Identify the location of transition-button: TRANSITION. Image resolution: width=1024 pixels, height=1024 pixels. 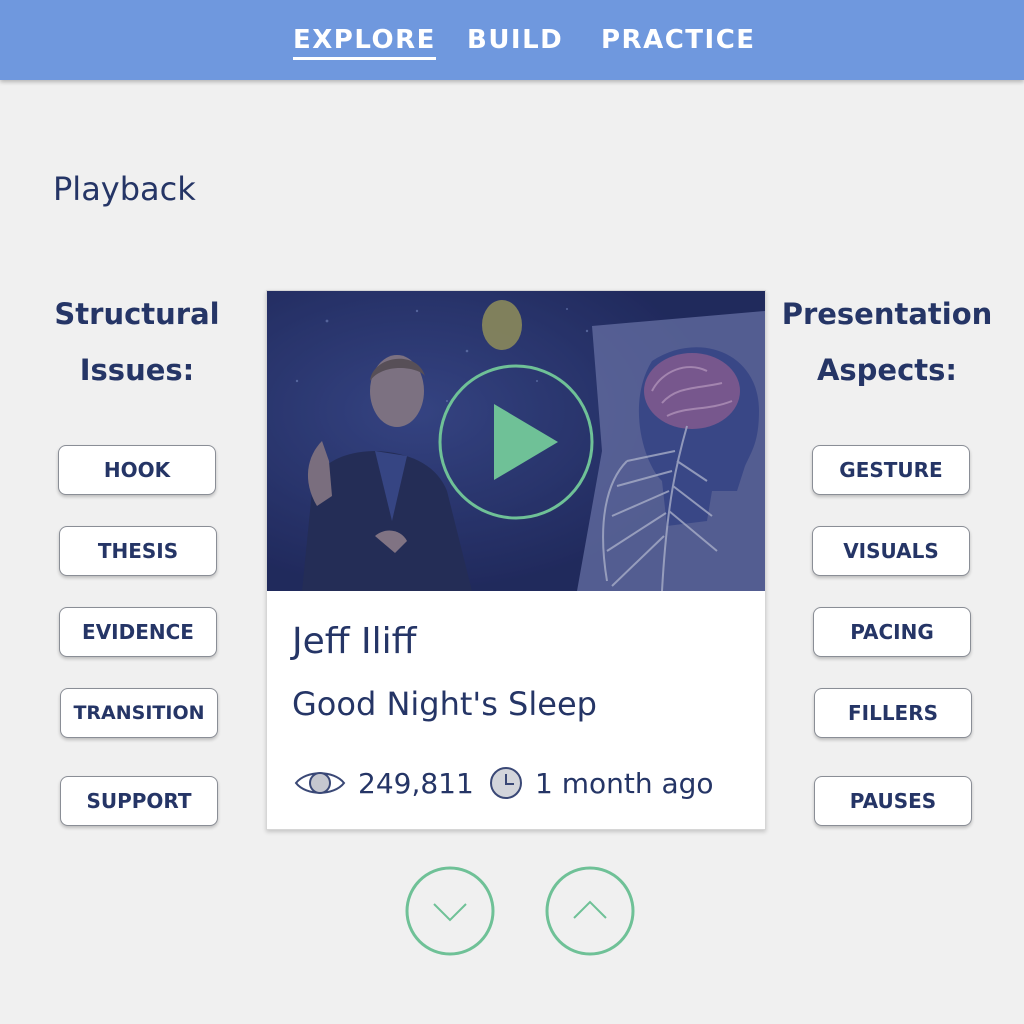
(139, 713).